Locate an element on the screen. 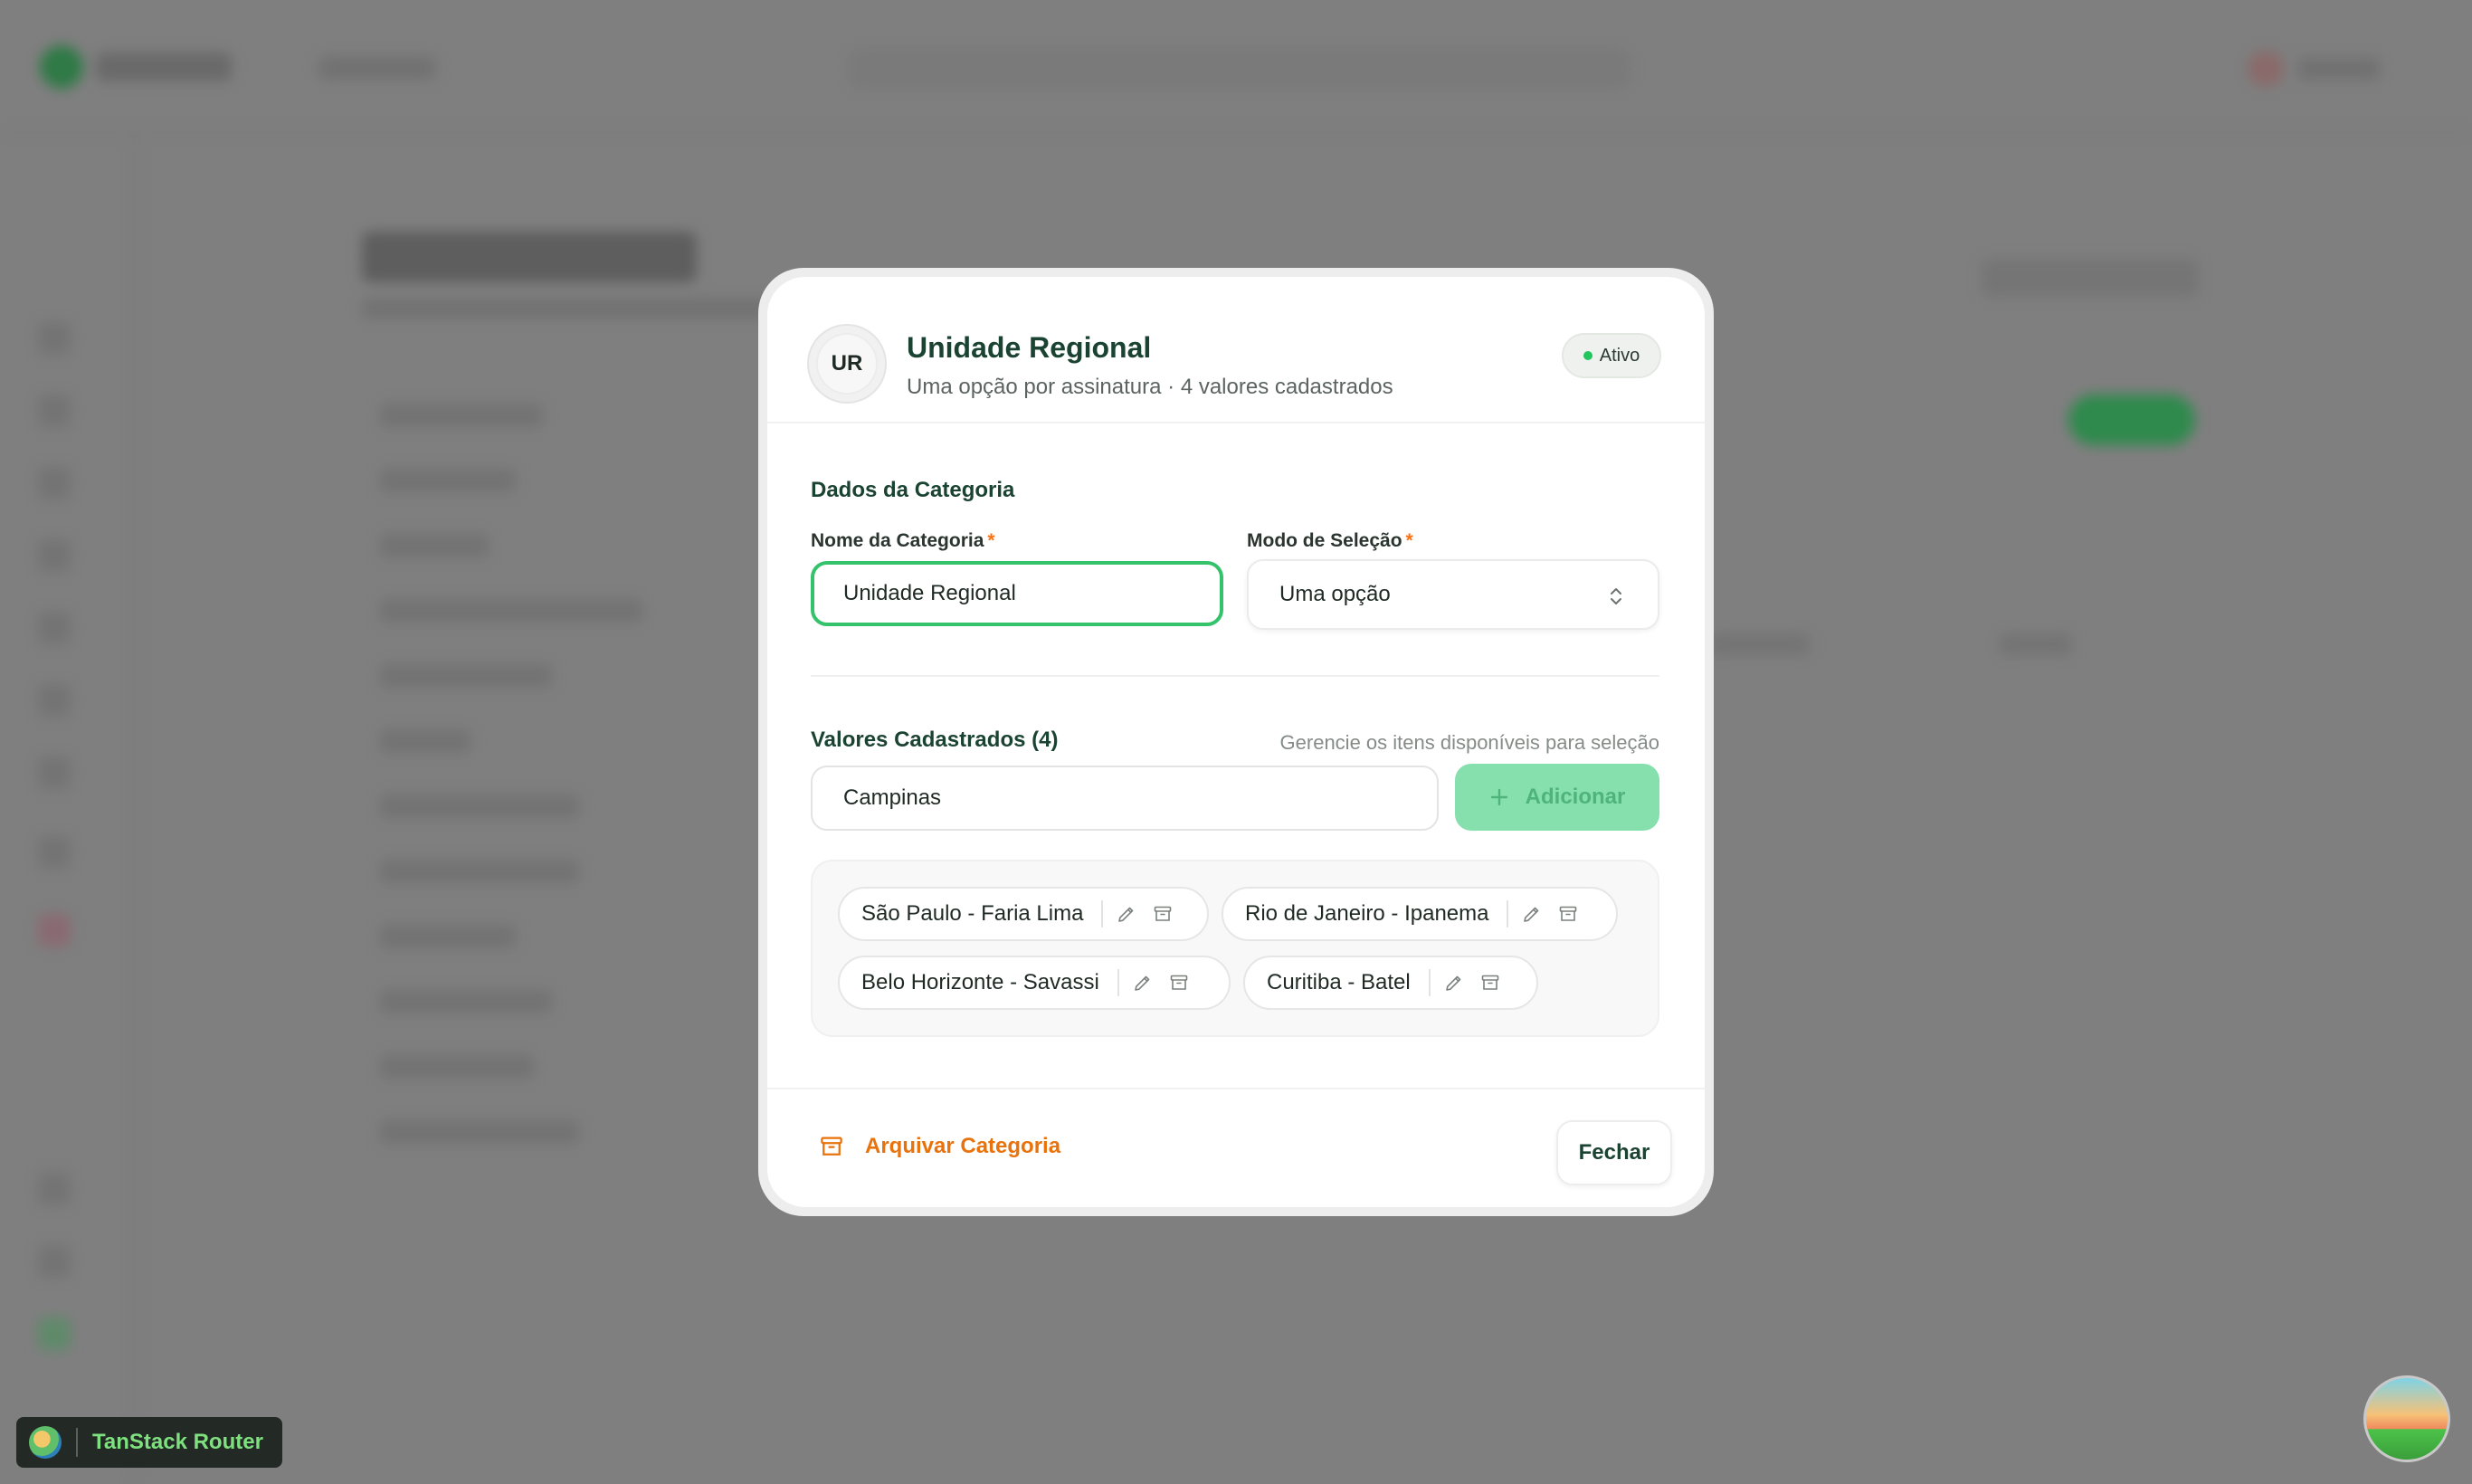  close-dialog-button: Fechar is located at coordinates (1614, 1152).